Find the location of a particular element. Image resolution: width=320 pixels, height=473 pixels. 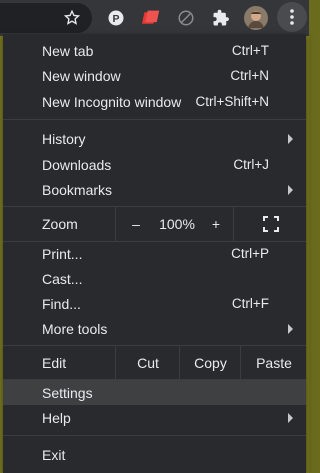

menu-row-zoom: Zoom – 100% + is located at coordinates (154, 224).